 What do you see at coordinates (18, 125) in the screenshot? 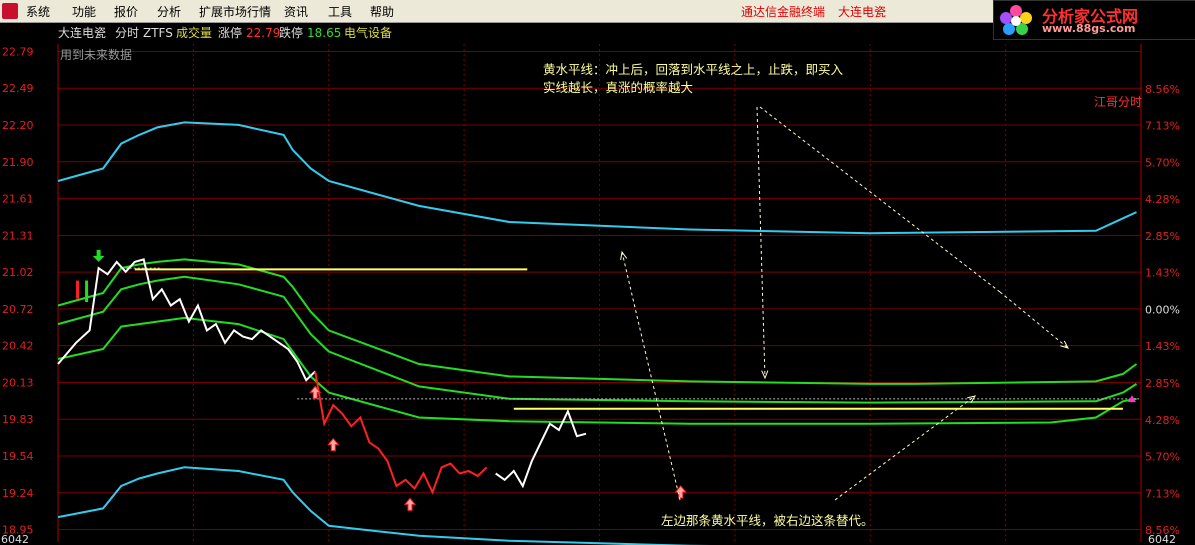
I see `y-tick-left: 22.20` at bounding box center [18, 125].